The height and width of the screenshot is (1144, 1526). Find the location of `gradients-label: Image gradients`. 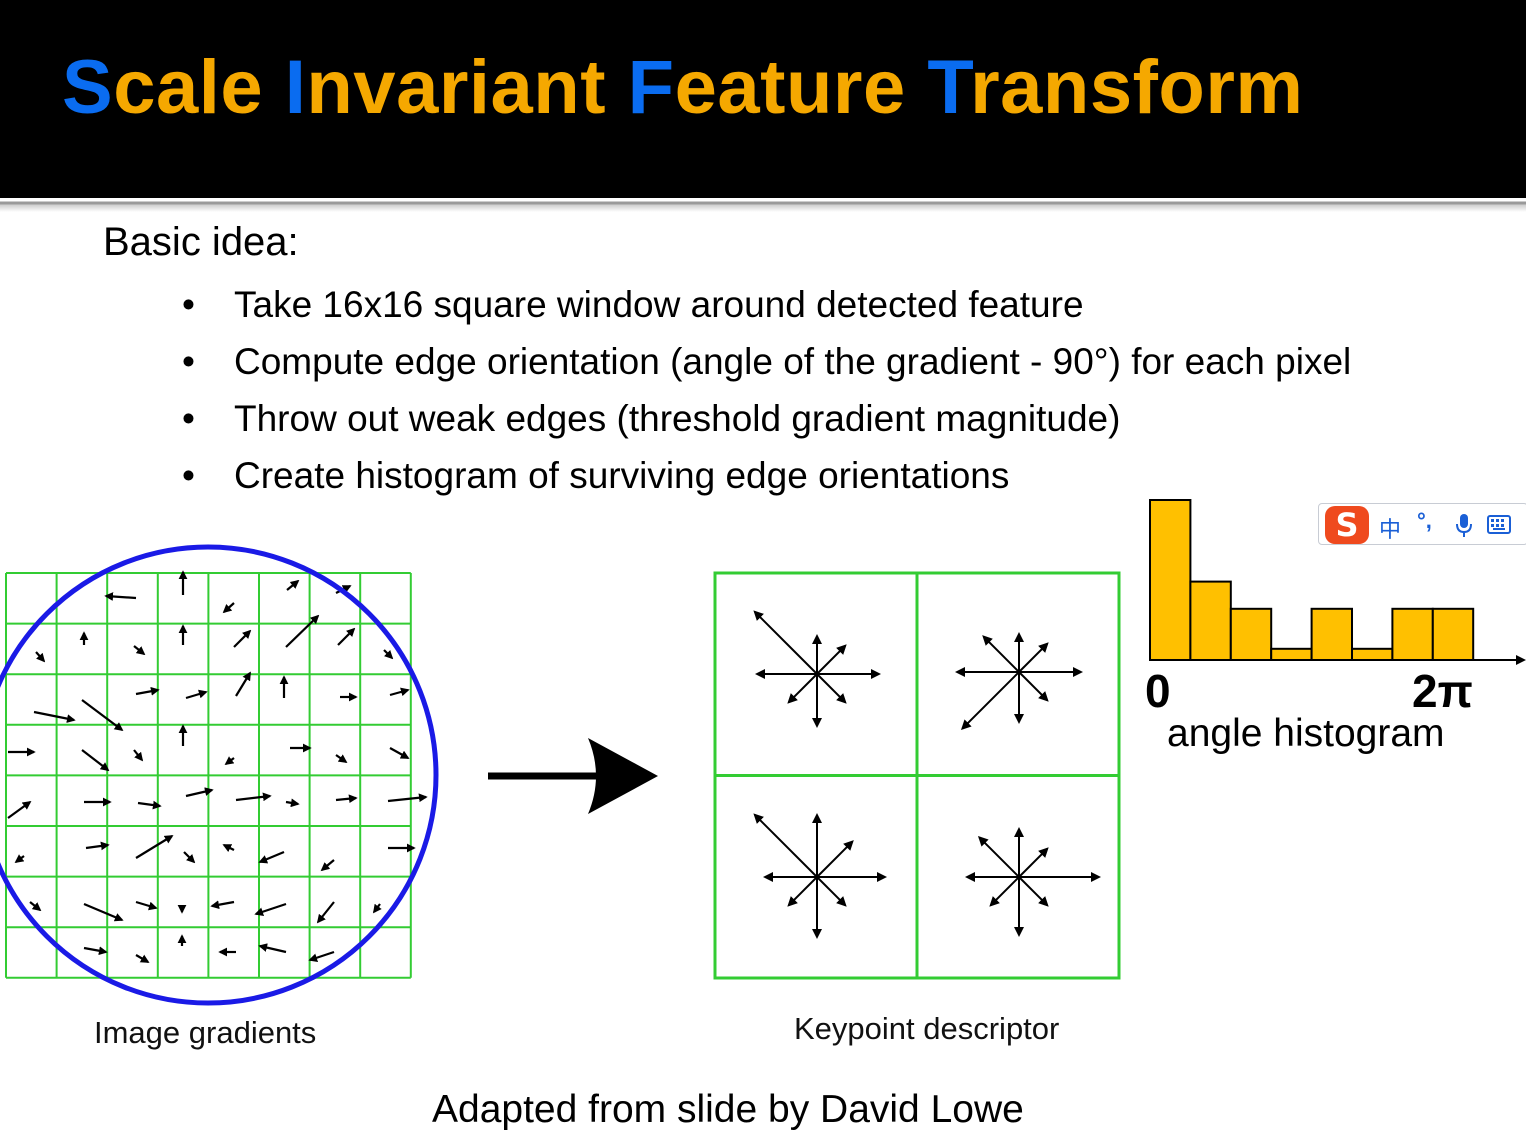

gradients-label: Image gradients is located at coordinates (205, 1032).